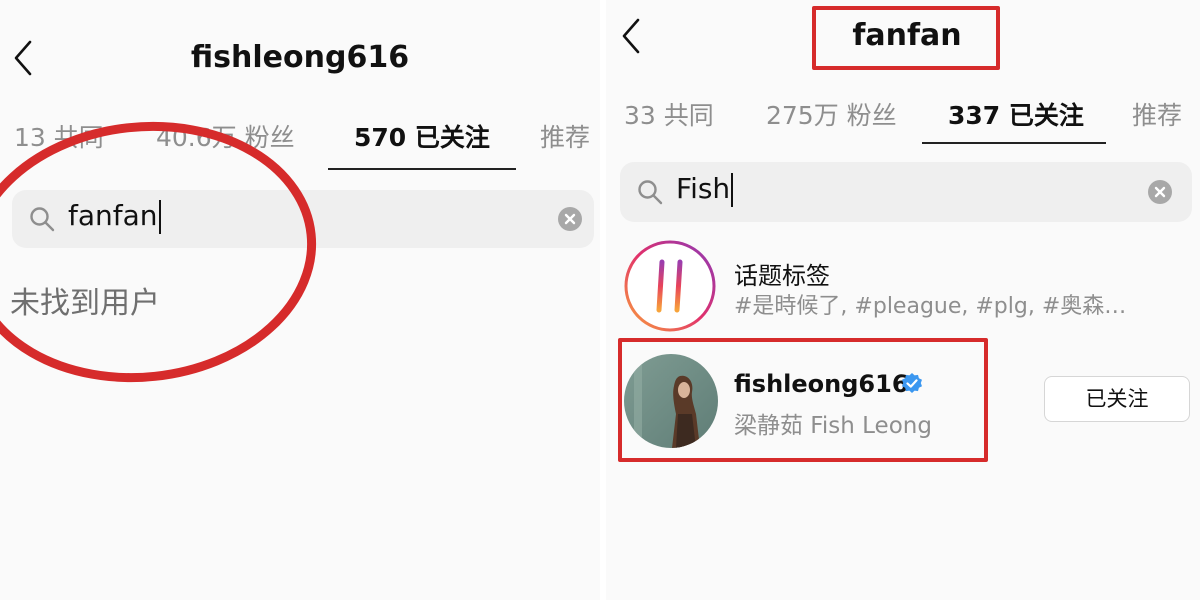 The image size is (1200, 600). I want to click on tab-followers: 275万 粉丝, so click(831, 114).